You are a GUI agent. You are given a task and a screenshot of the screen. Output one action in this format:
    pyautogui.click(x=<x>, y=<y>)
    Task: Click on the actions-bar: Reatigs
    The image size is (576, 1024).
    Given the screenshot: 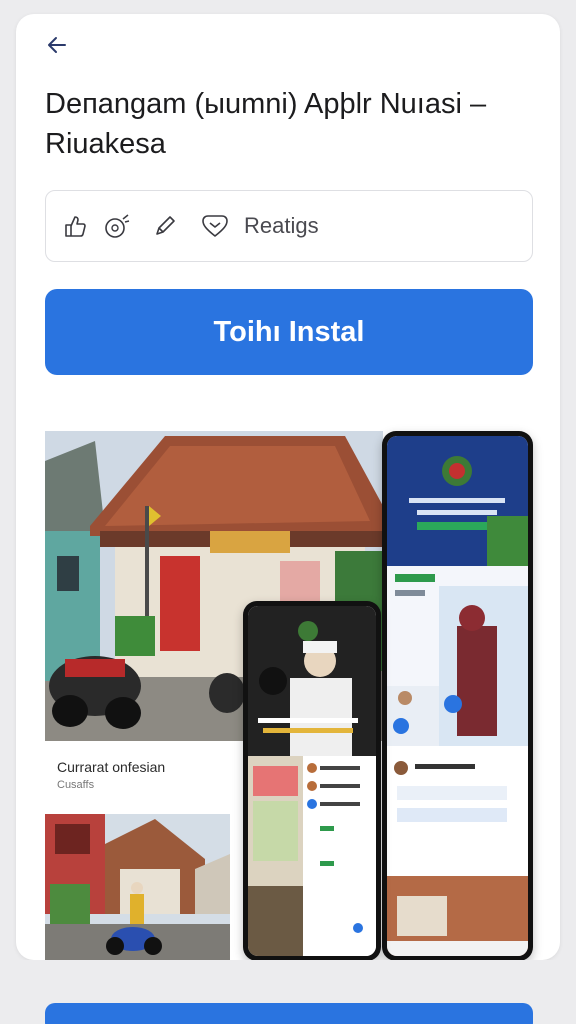 What is the action you would take?
    pyautogui.click(x=289, y=226)
    